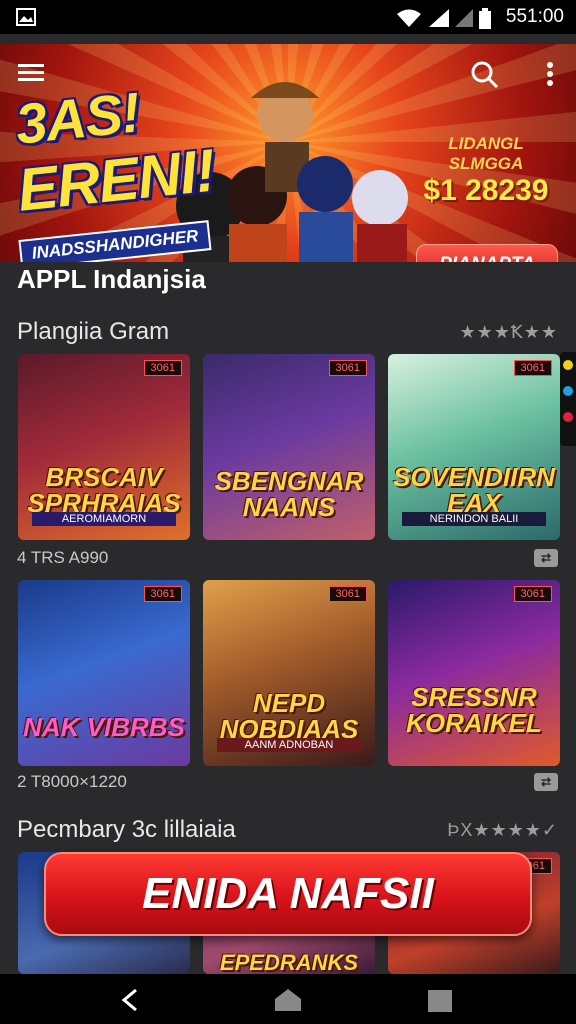 The width and height of the screenshot is (576, 1024). Describe the element at coordinates (508, 332) in the screenshot. I see `section-rating: ★★★Ꝁ★★` at that location.